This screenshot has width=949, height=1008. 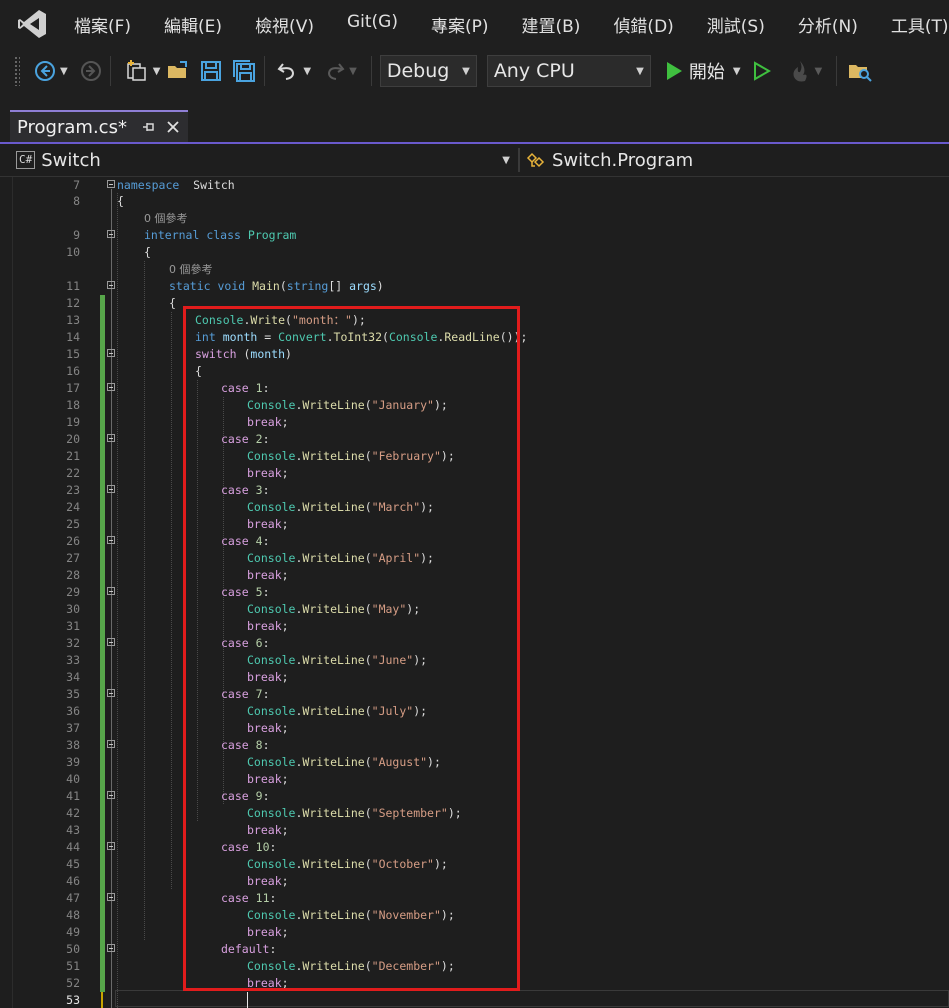 What do you see at coordinates (459, 24) in the screenshot?
I see `menu-item: 專案(P)` at bounding box center [459, 24].